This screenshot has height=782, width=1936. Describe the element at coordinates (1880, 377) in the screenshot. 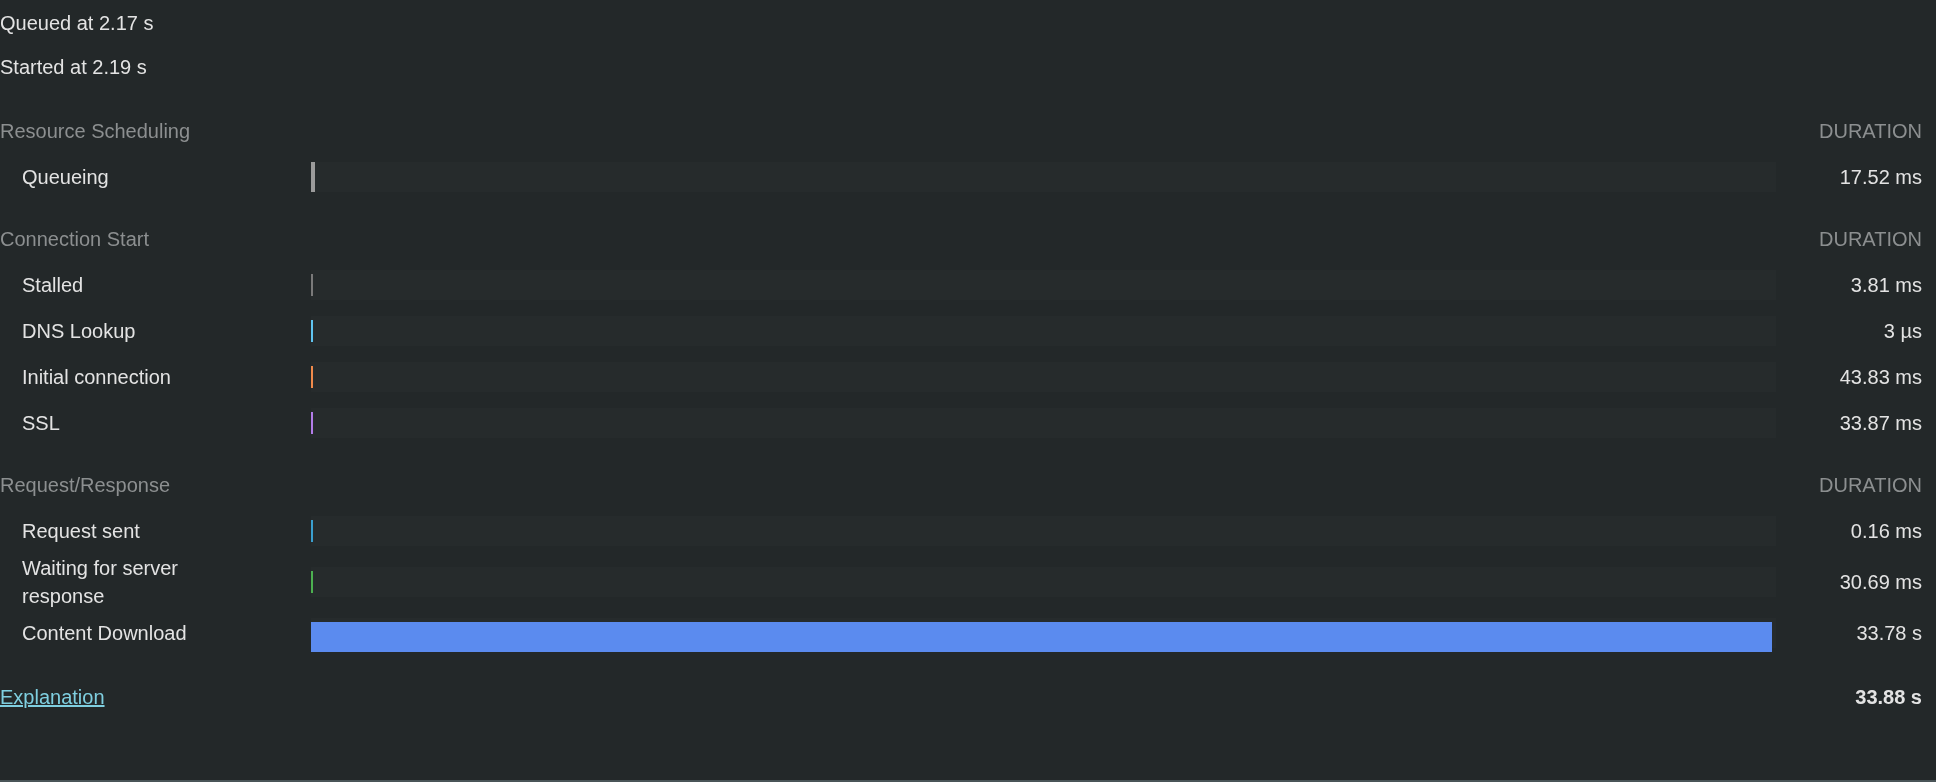

I see `duration-value: 43.83 ms` at that location.